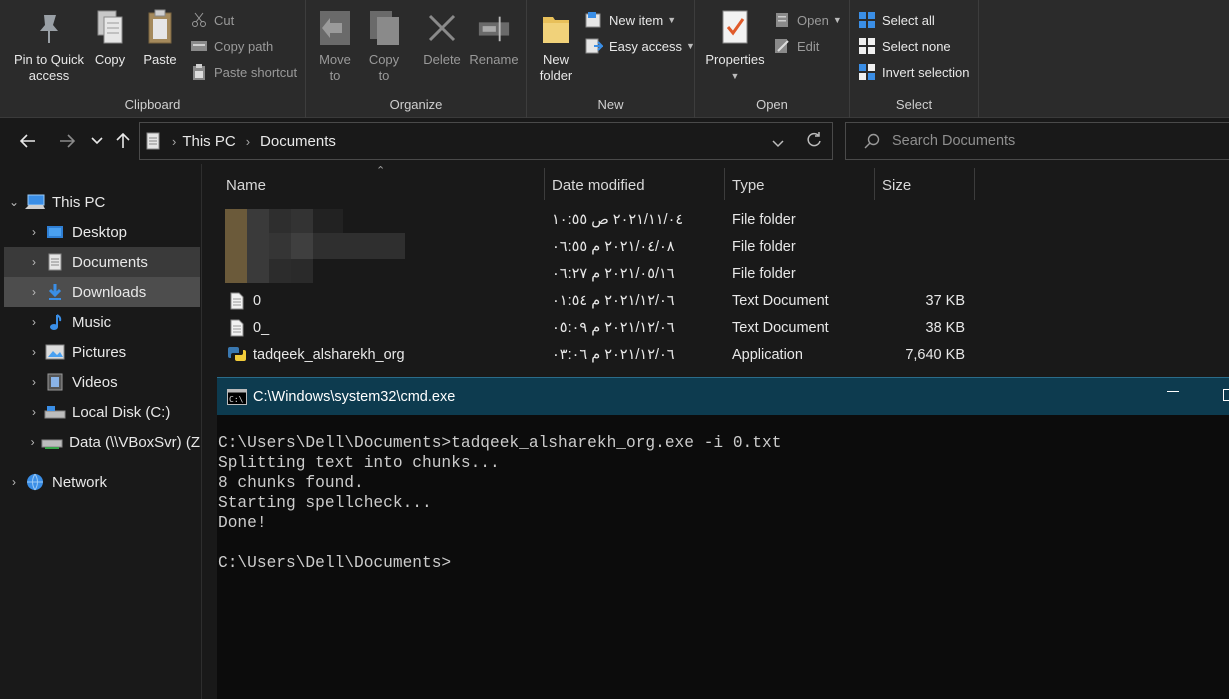 This screenshot has width=1229, height=699. What do you see at coordinates (14, 202) in the screenshot?
I see `expanded-chevron-icon: ⌄` at bounding box center [14, 202].